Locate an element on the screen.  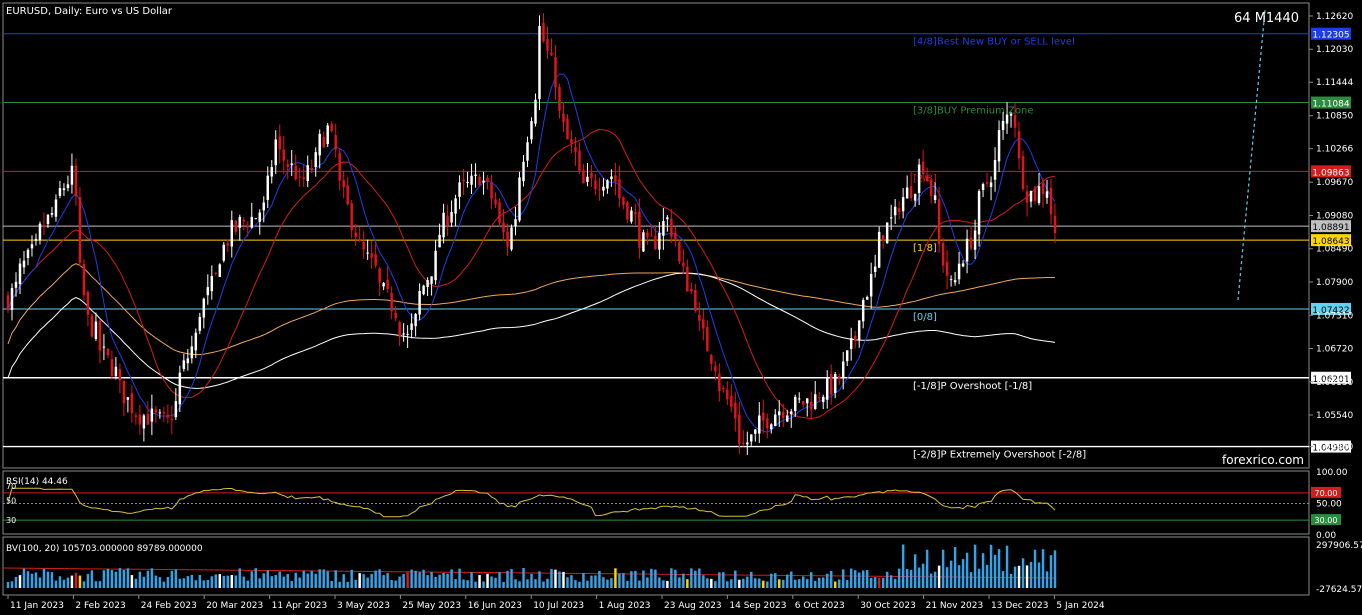
volume-axis-label: 297906.570 is located at coordinates (1339, 546).